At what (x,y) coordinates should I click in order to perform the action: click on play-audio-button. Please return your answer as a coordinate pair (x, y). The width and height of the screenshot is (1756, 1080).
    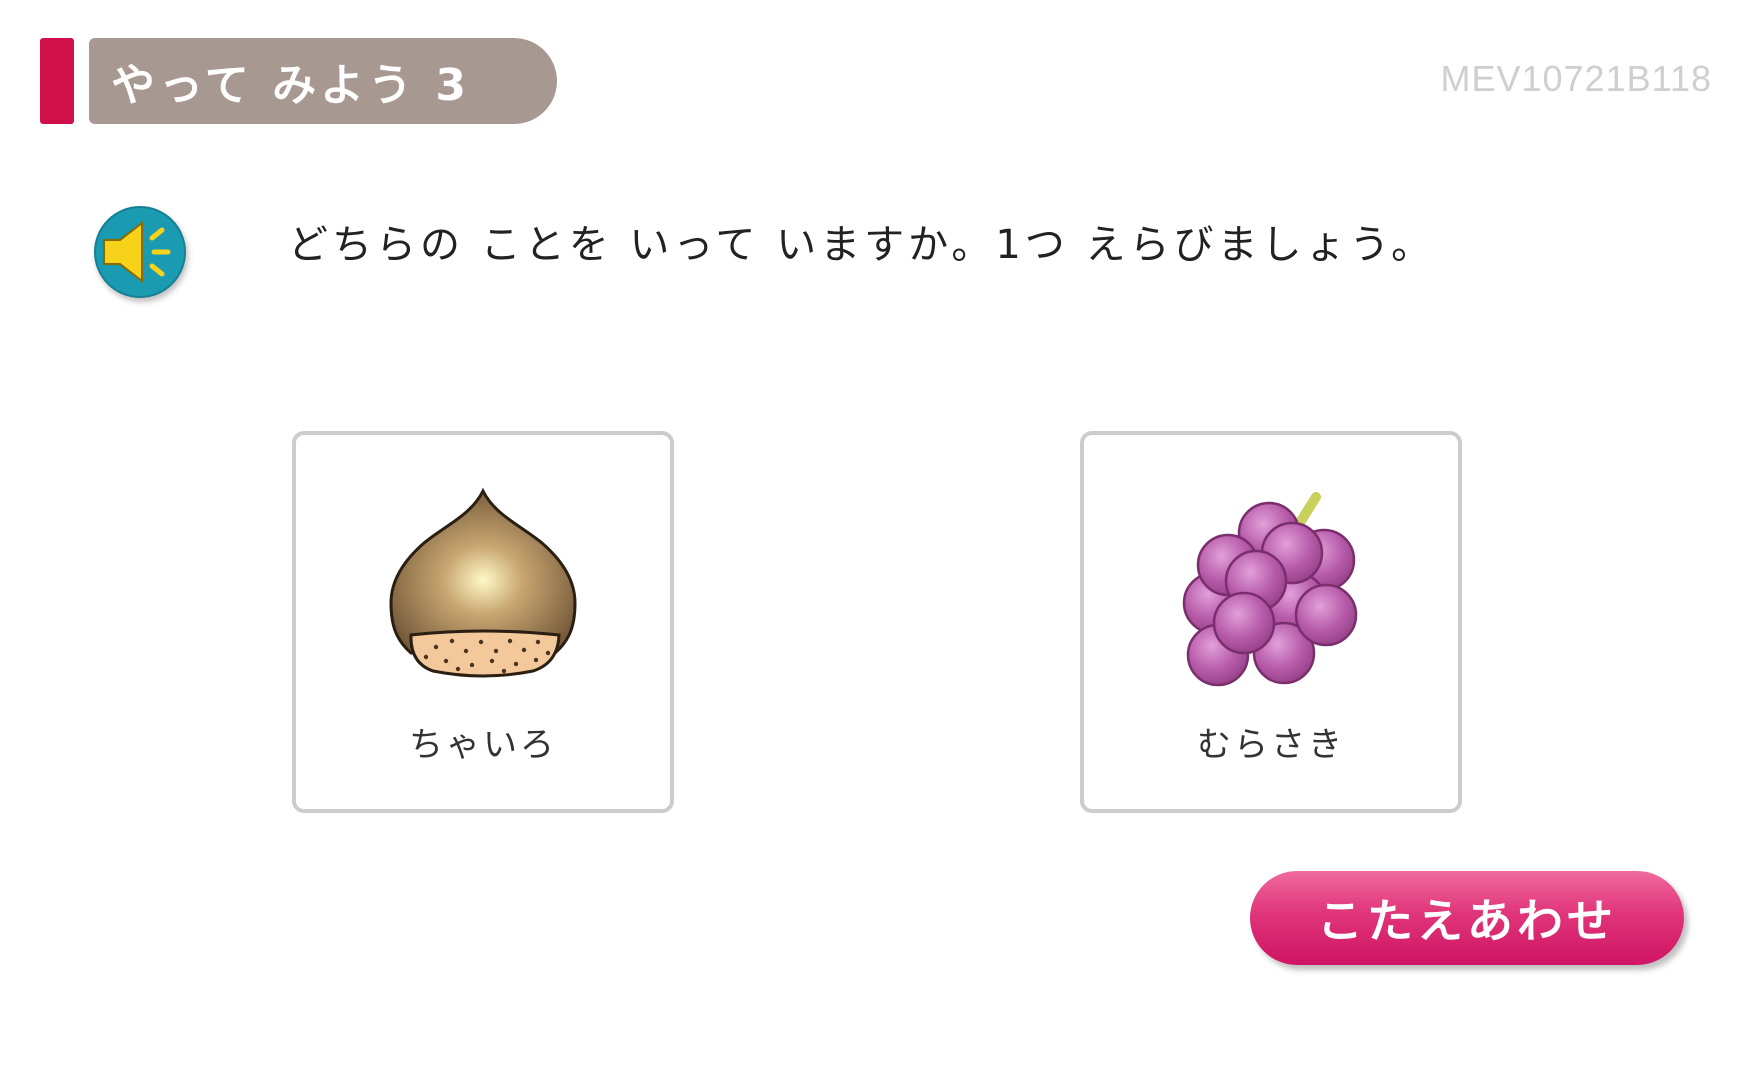
    Looking at the image, I should click on (140, 252).